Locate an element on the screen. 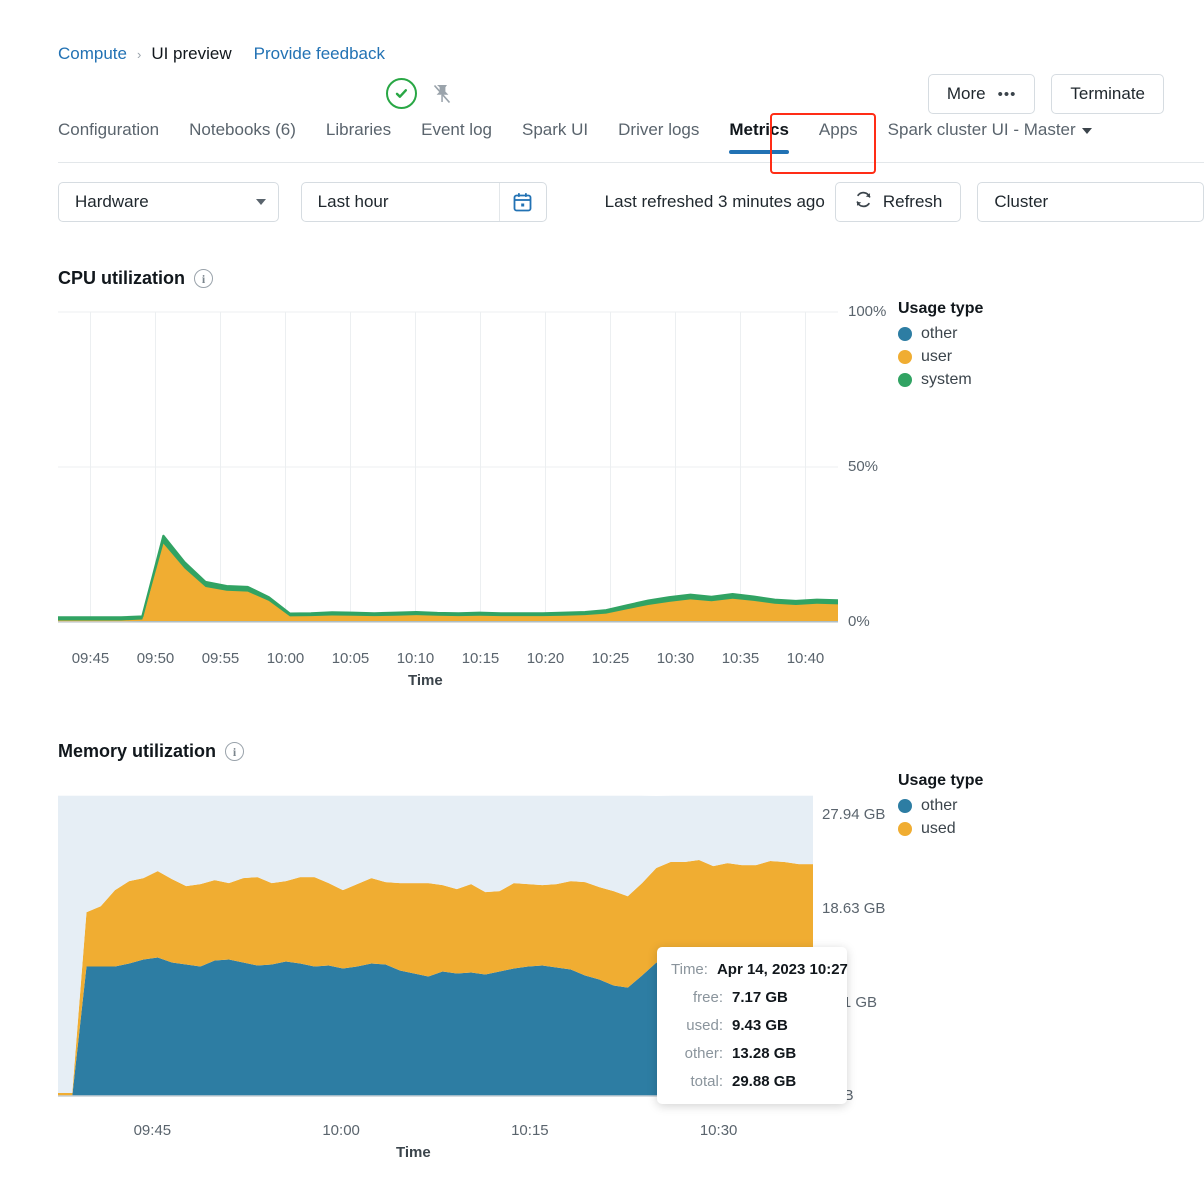  tooltip-value: 7.17 GB is located at coordinates (760, 997).